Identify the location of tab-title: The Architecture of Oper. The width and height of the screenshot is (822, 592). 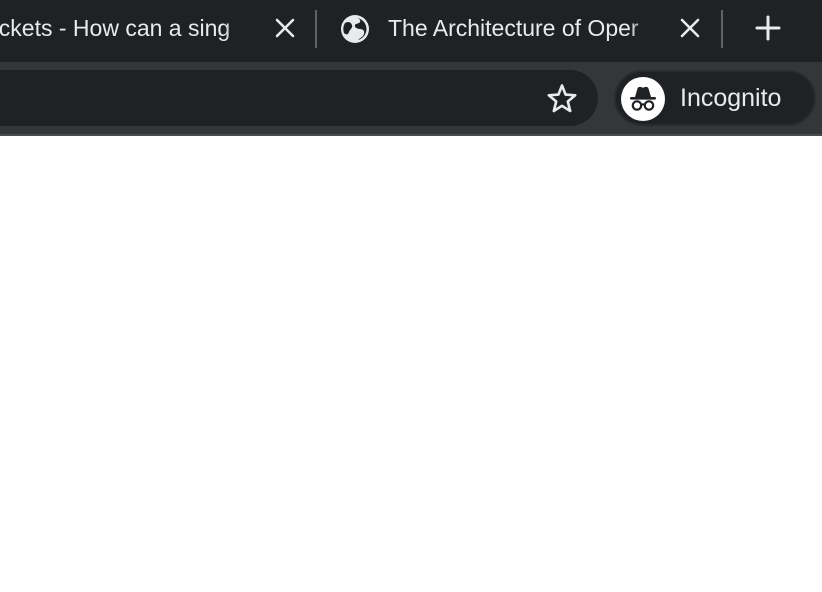
(513, 28).